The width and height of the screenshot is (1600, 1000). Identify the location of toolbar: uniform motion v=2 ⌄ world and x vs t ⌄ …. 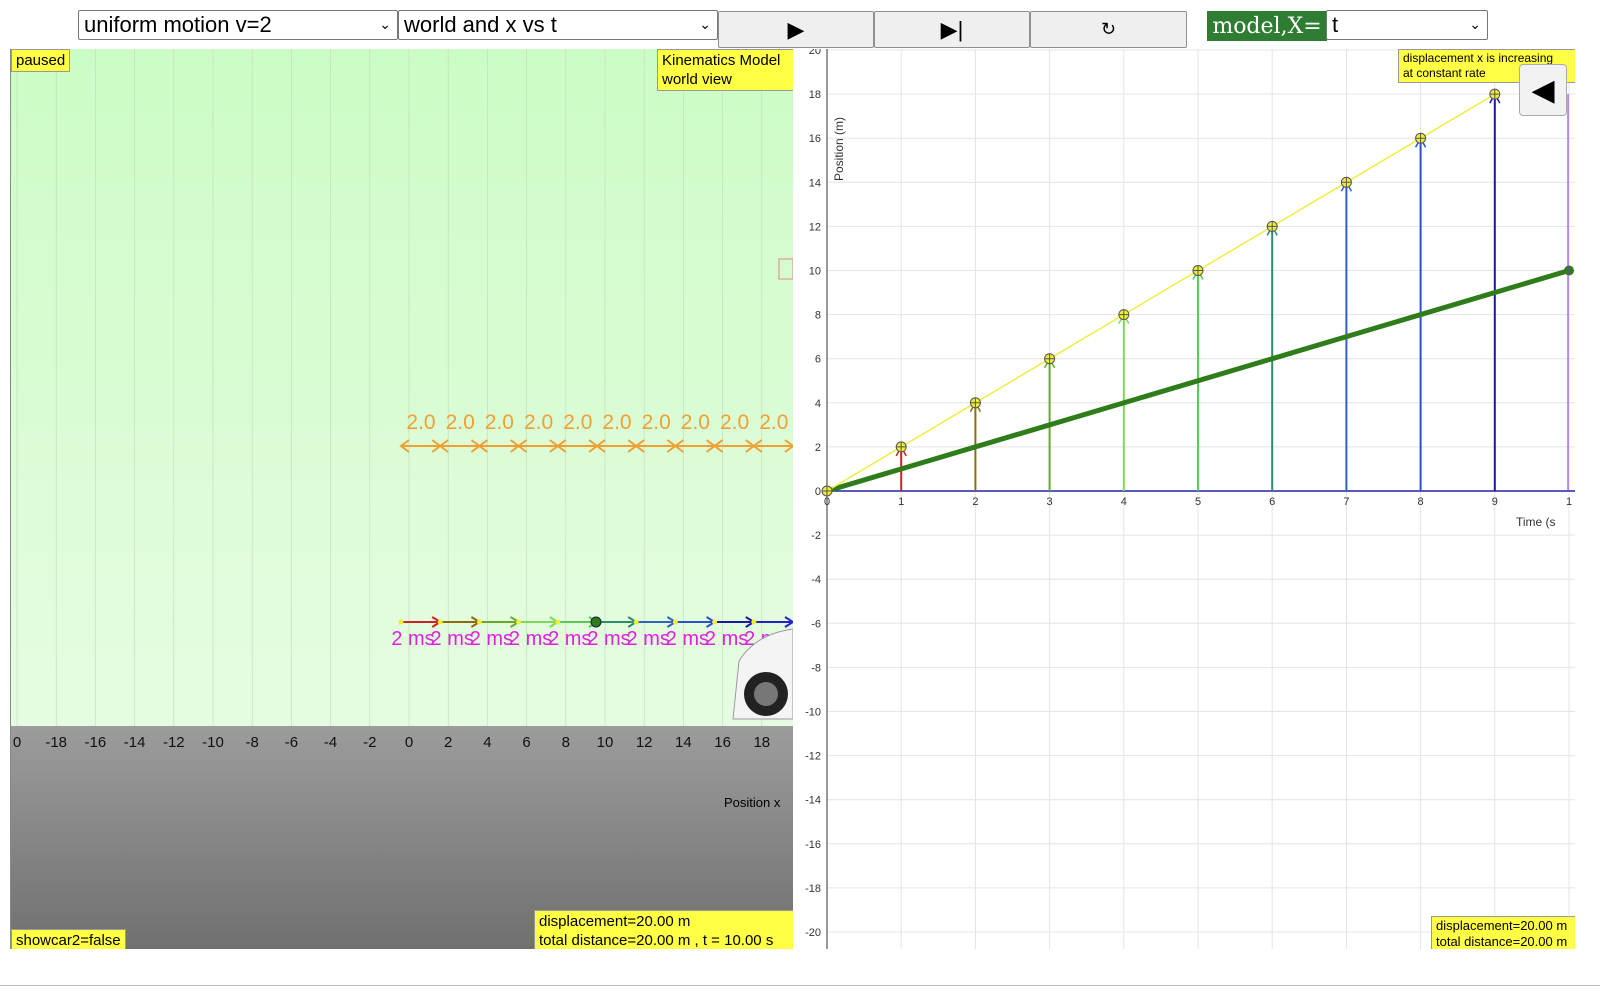
(800, 25).